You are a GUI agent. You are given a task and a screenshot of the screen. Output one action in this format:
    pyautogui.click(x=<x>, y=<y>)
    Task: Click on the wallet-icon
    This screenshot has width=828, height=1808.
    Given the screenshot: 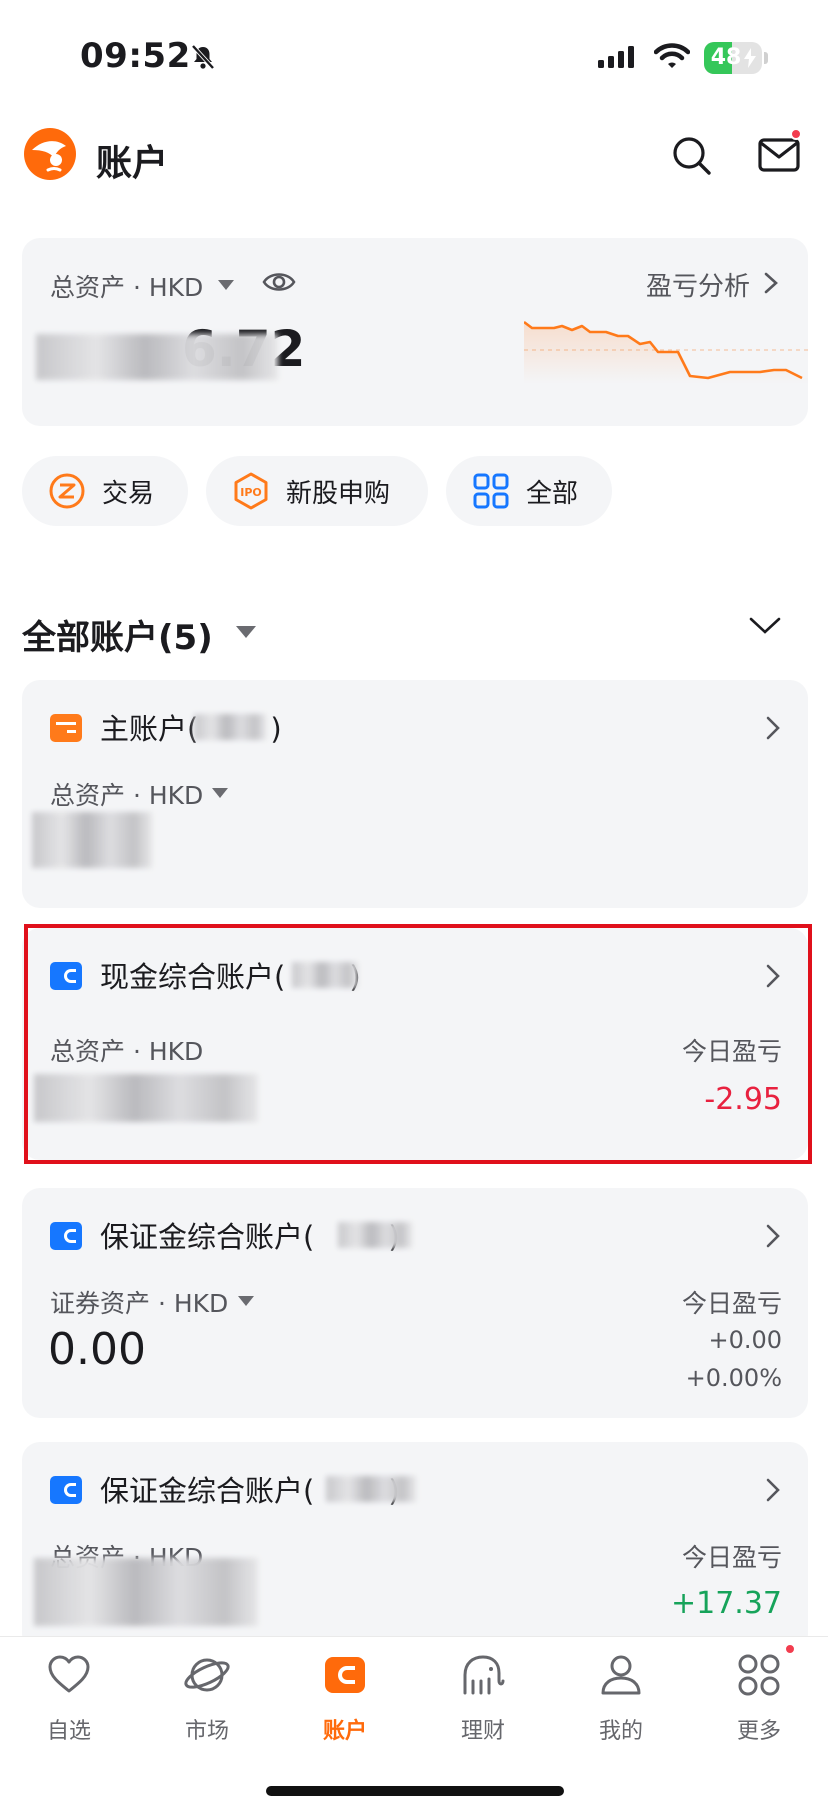 What is the action you would take?
    pyautogui.click(x=345, y=1675)
    